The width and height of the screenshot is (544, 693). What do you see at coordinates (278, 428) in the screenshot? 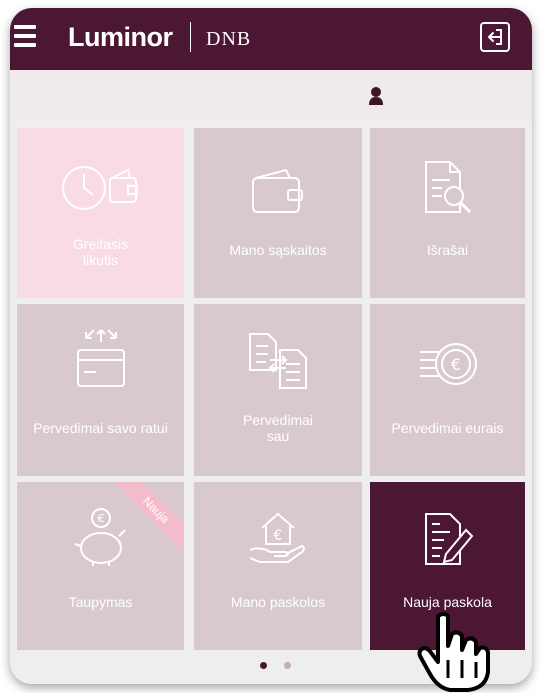
I see `tile-label: Pervedimai sau` at bounding box center [278, 428].